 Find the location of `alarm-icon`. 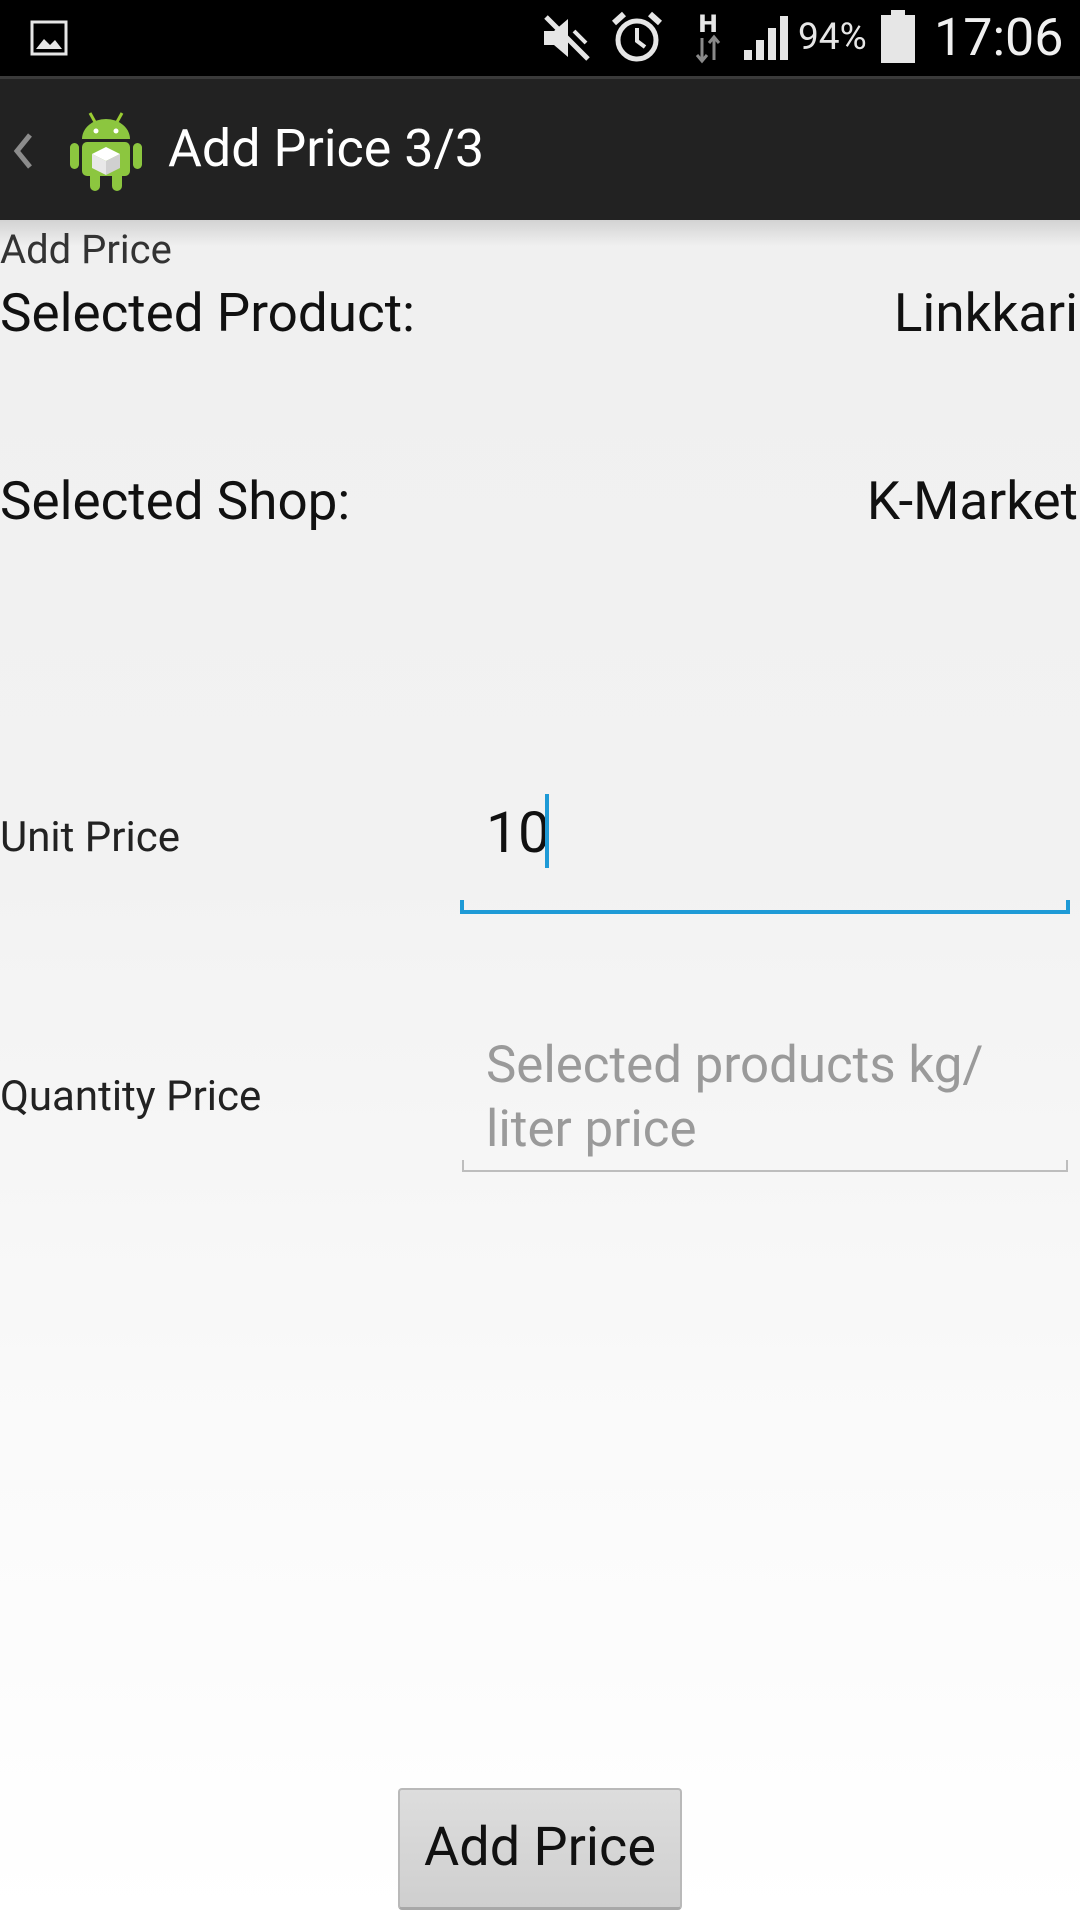

alarm-icon is located at coordinates (637, 36).